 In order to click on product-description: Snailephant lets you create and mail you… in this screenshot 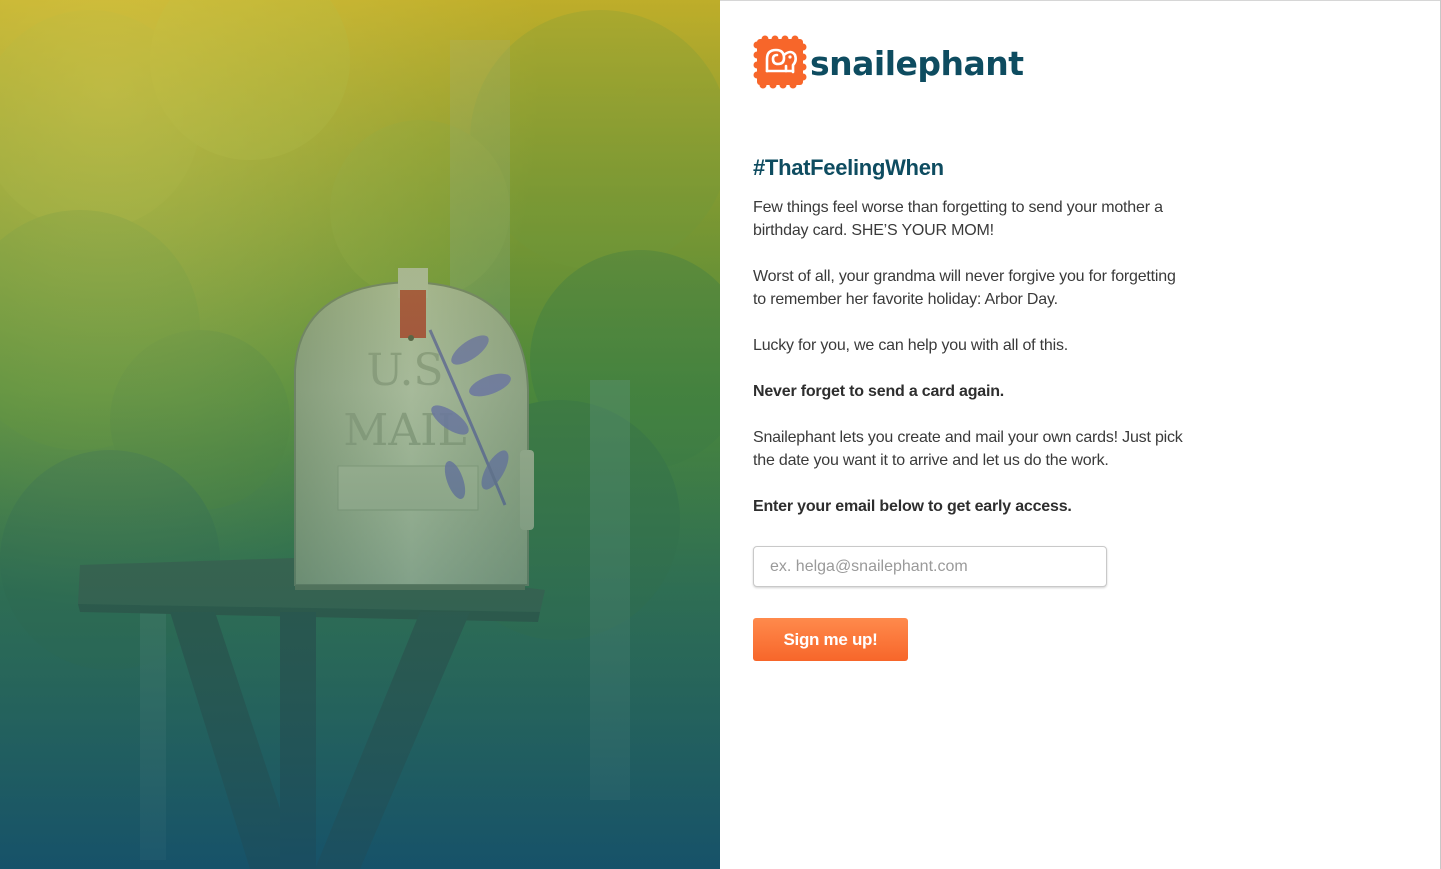, I will do `click(968, 449)`.